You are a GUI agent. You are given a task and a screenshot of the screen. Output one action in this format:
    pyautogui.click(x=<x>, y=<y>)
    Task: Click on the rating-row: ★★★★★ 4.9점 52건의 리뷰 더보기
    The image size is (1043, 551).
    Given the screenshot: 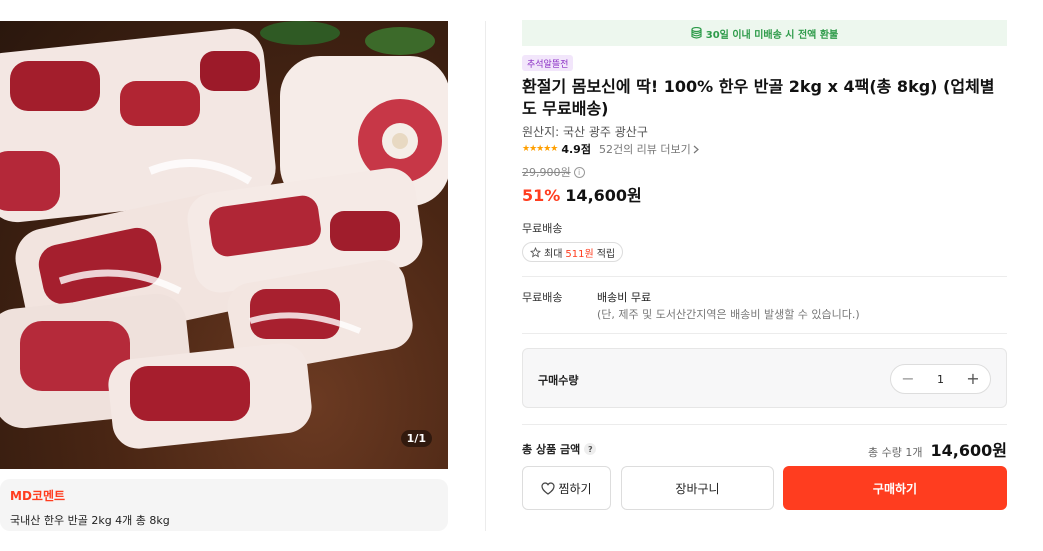 What is the action you would take?
    pyautogui.click(x=610, y=149)
    